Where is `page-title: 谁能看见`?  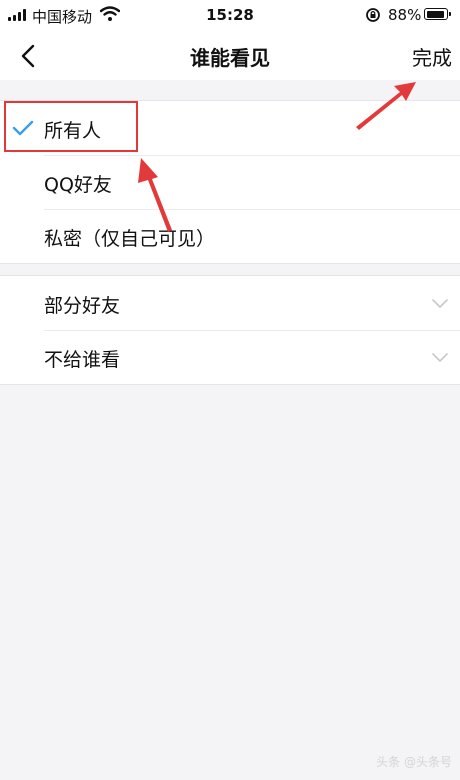
page-title: 谁能看见 is located at coordinates (230, 58).